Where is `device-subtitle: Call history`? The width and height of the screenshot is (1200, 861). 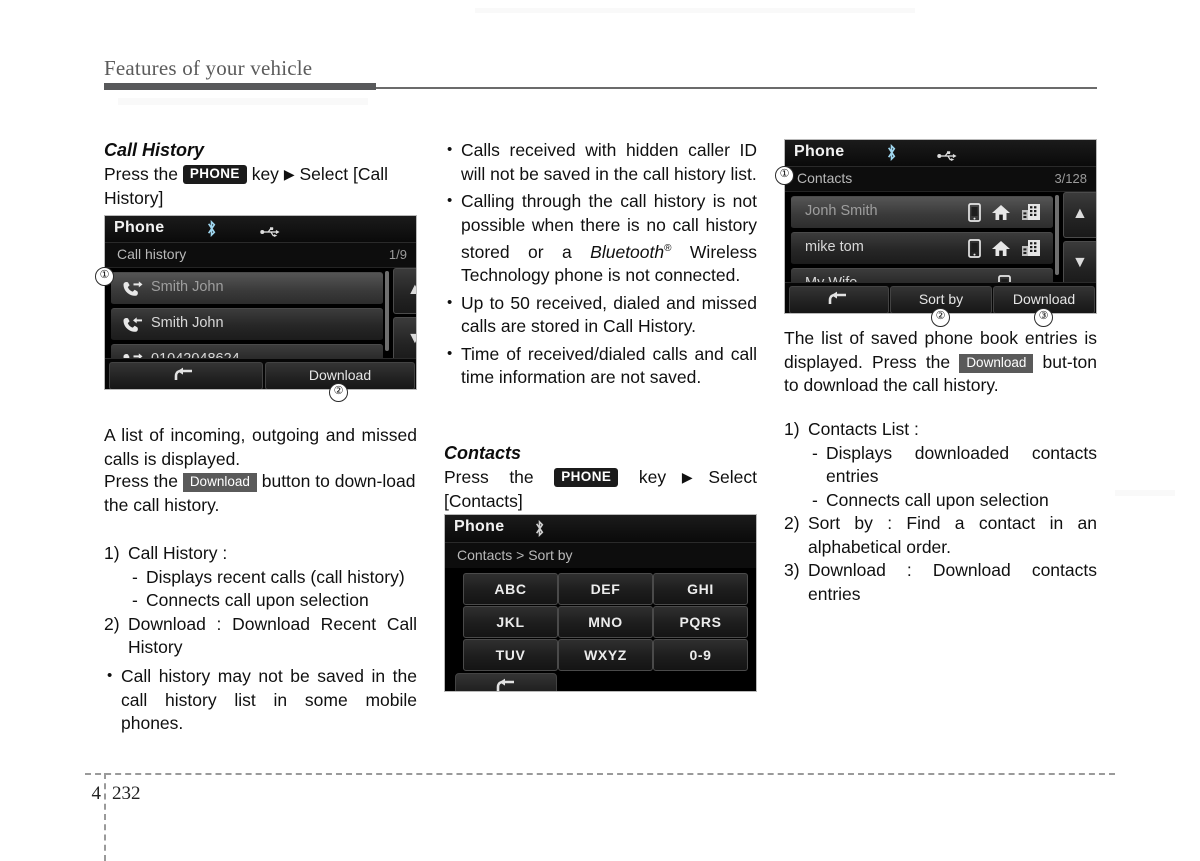 device-subtitle: Call history is located at coordinates (152, 254).